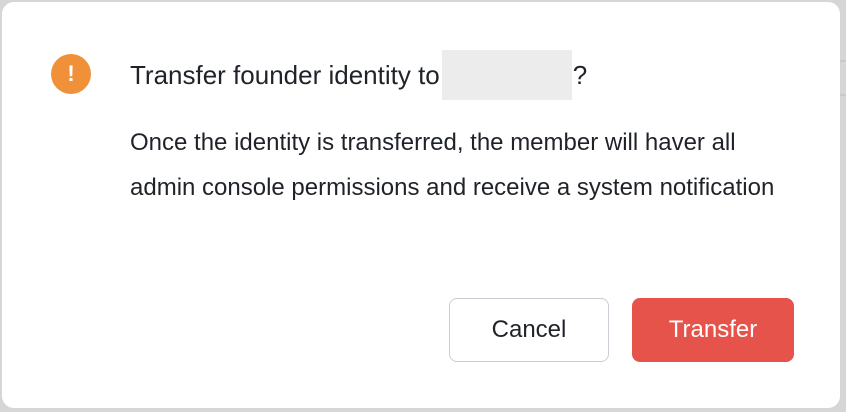 The image size is (846, 412). What do you see at coordinates (71, 74) in the screenshot?
I see `warning-icon: !` at bounding box center [71, 74].